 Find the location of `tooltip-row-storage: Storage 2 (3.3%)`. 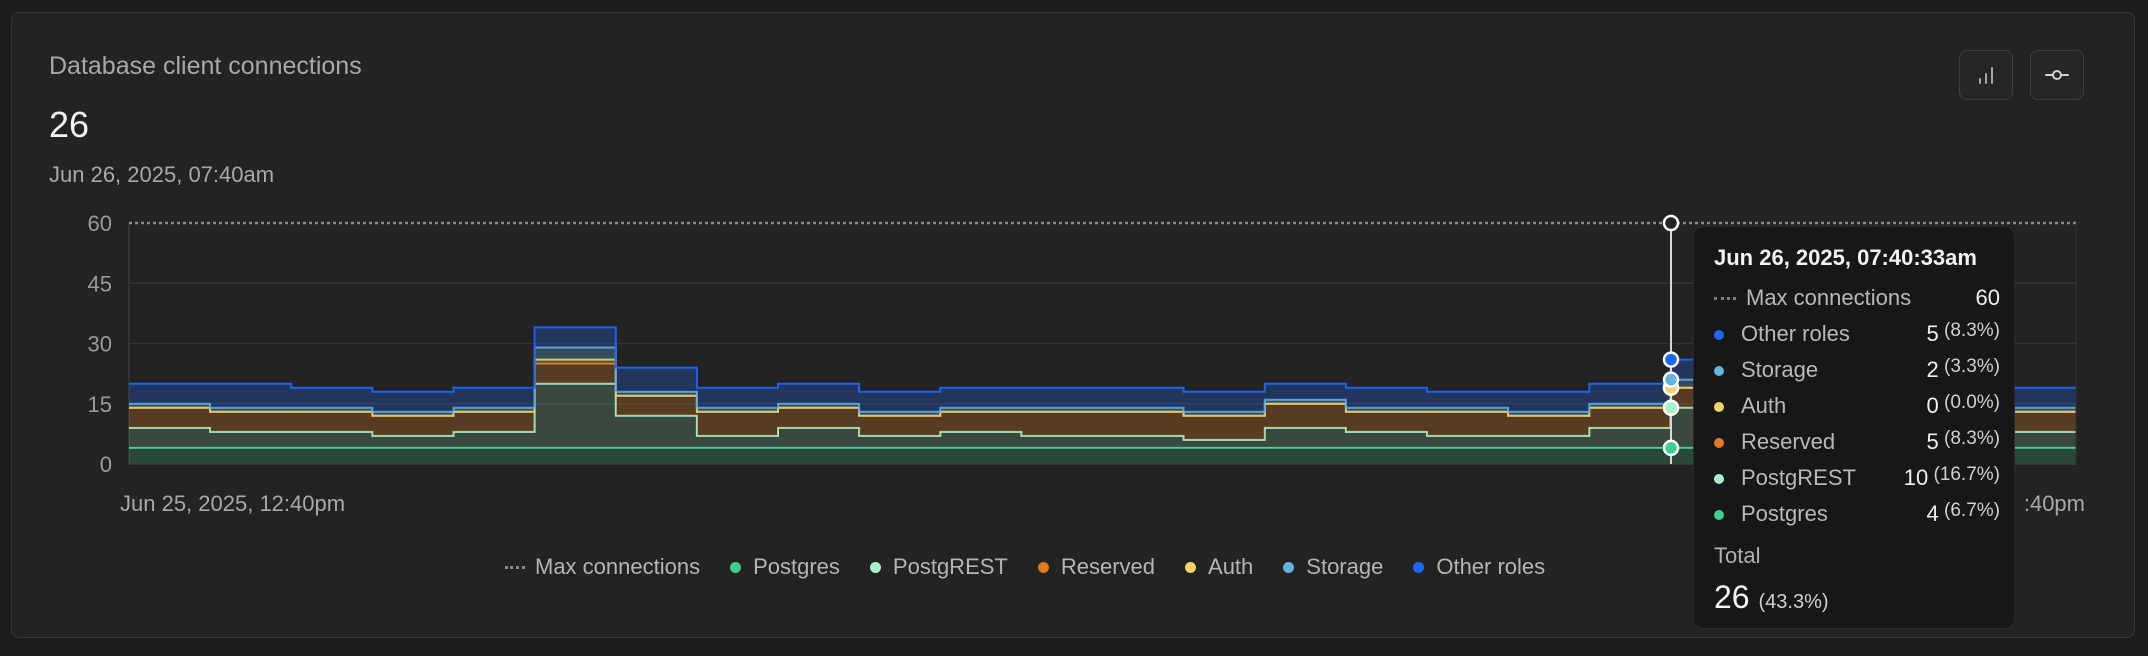

tooltip-row-storage: Storage 2 (3.3%) is located at coordinates (1857, 370).